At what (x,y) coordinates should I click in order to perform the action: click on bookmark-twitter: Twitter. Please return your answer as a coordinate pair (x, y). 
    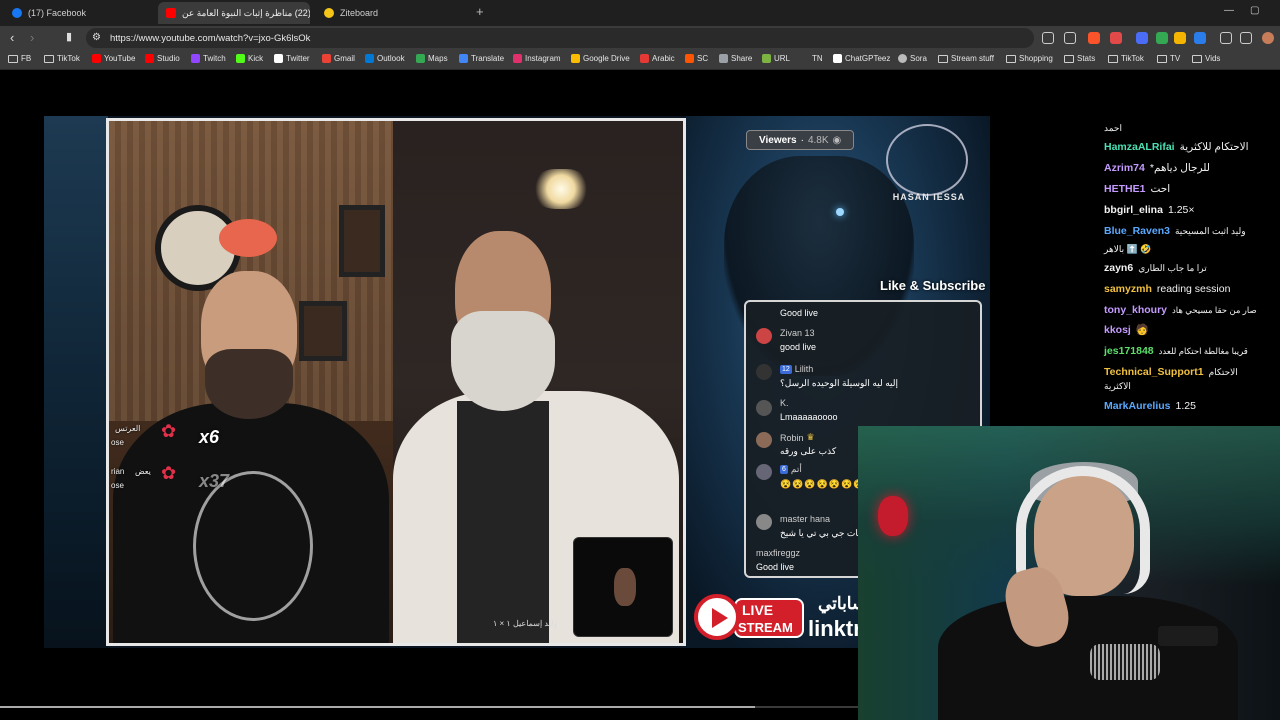
    Looking at the image, I should click on (292, 58).